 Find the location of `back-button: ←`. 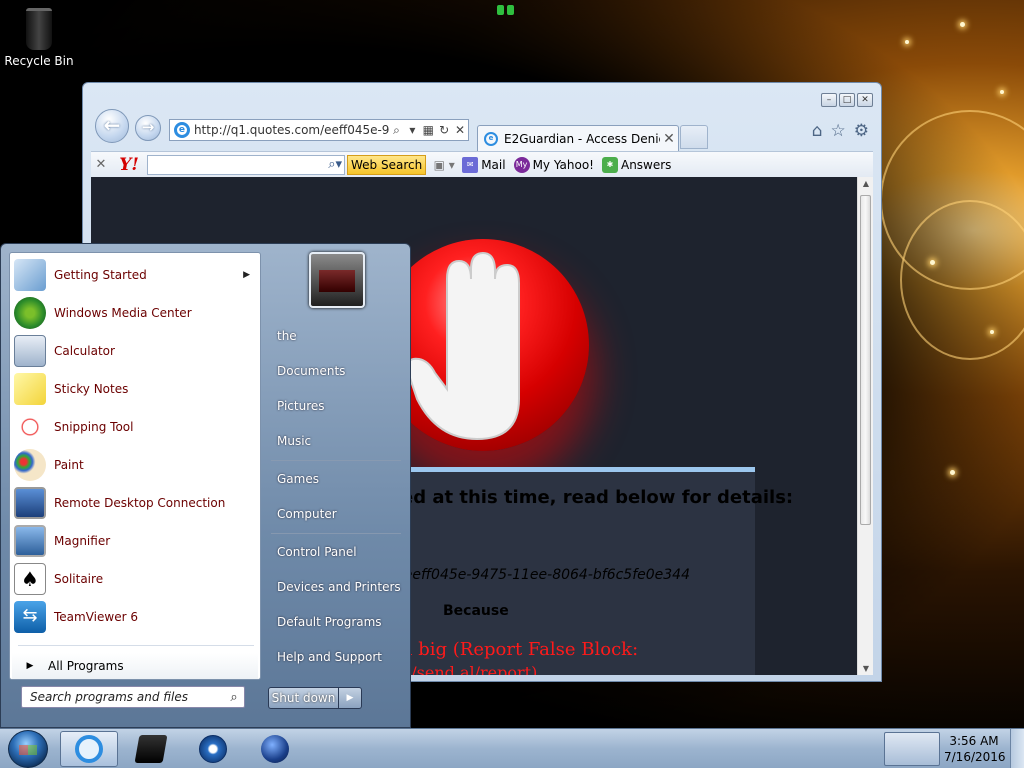

back-button: ← is located at coordinates (112, 126).